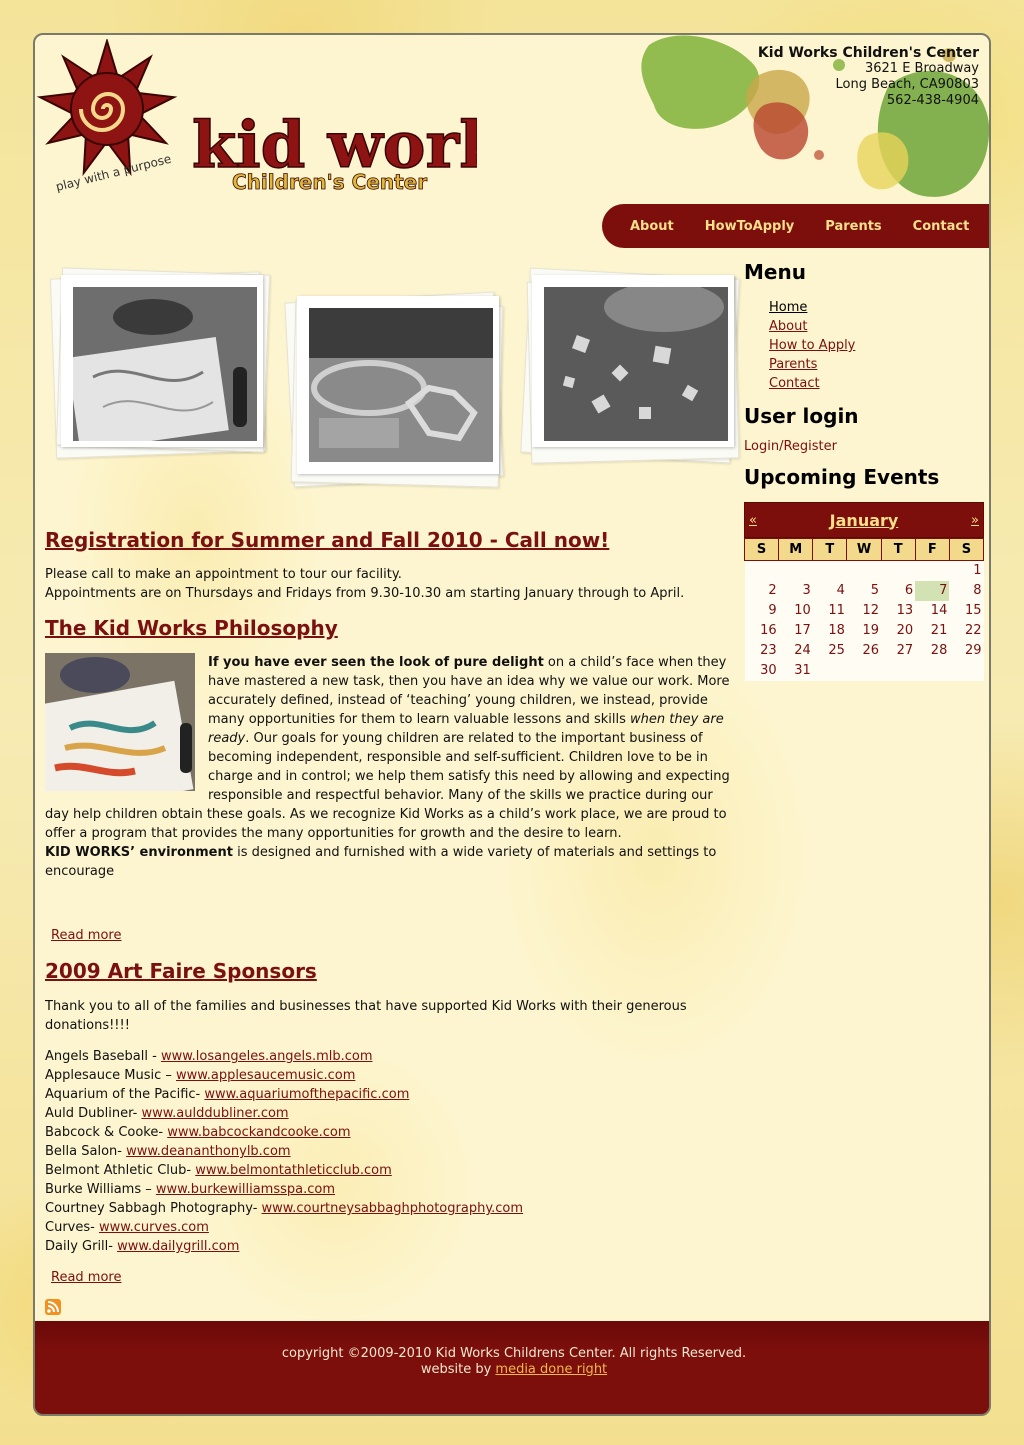 This screenshot has height=1445, width=1024. What do you see at coordinates (761, 610) in the screenshot?
I see `calendar-day: 9` at bounding box center [761, 610].